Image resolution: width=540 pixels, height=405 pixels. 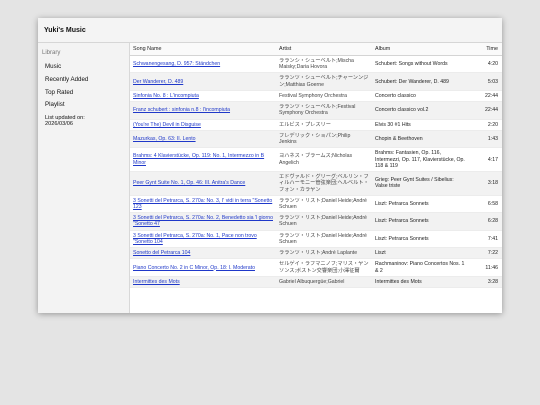 I want to click on sidebar-item-music: Music, so click(x=83, y=67).